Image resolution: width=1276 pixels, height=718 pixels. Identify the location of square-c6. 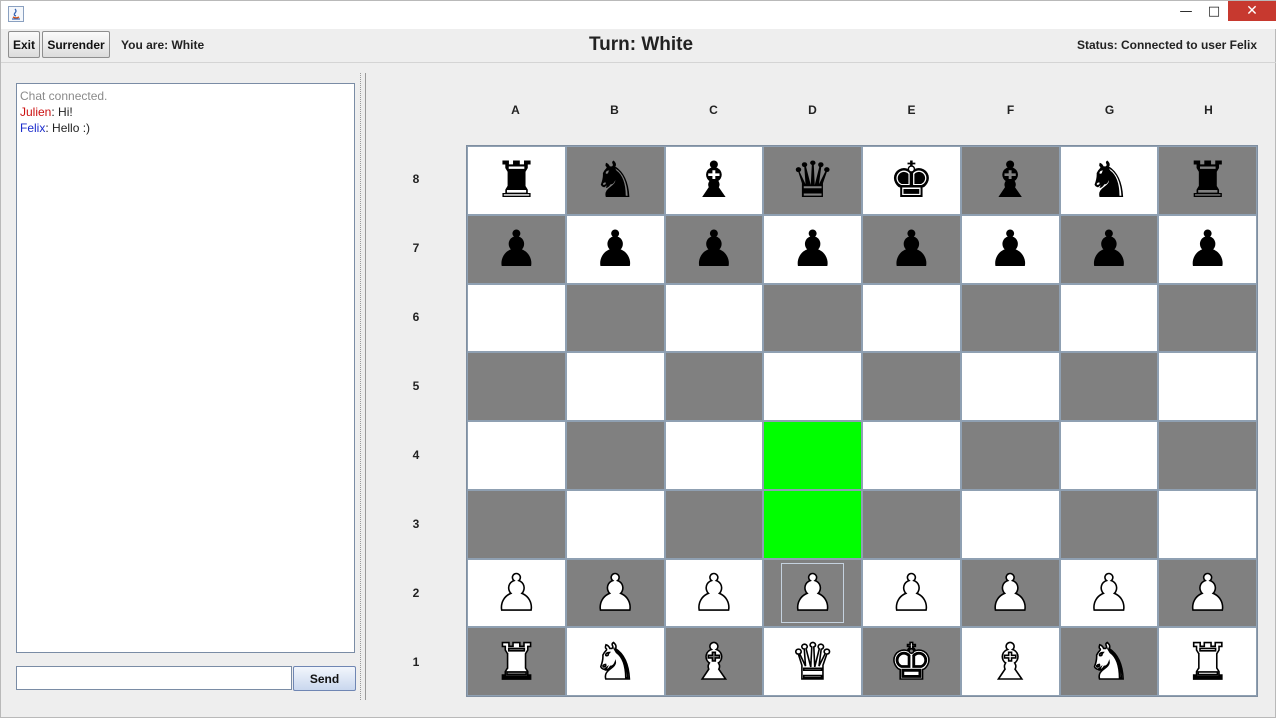
(714, 318).